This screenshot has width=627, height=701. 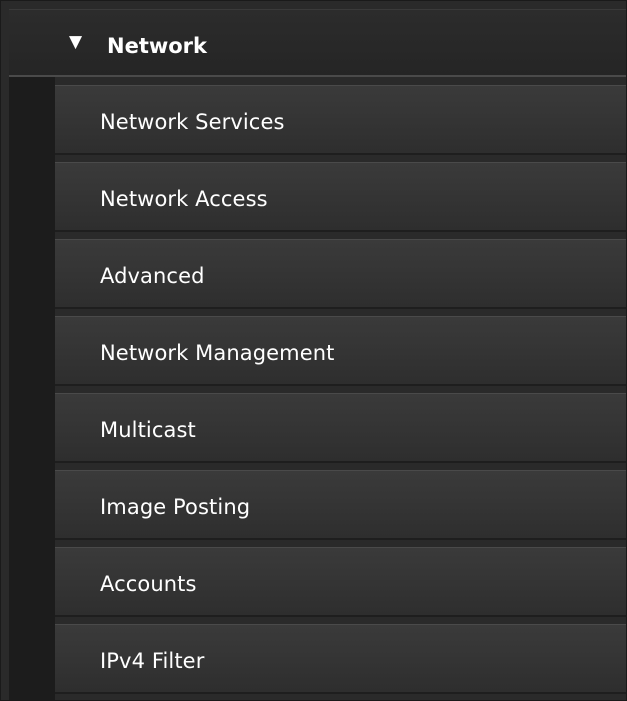 I want to click on section-title: Network, so click(x=157, y=46).